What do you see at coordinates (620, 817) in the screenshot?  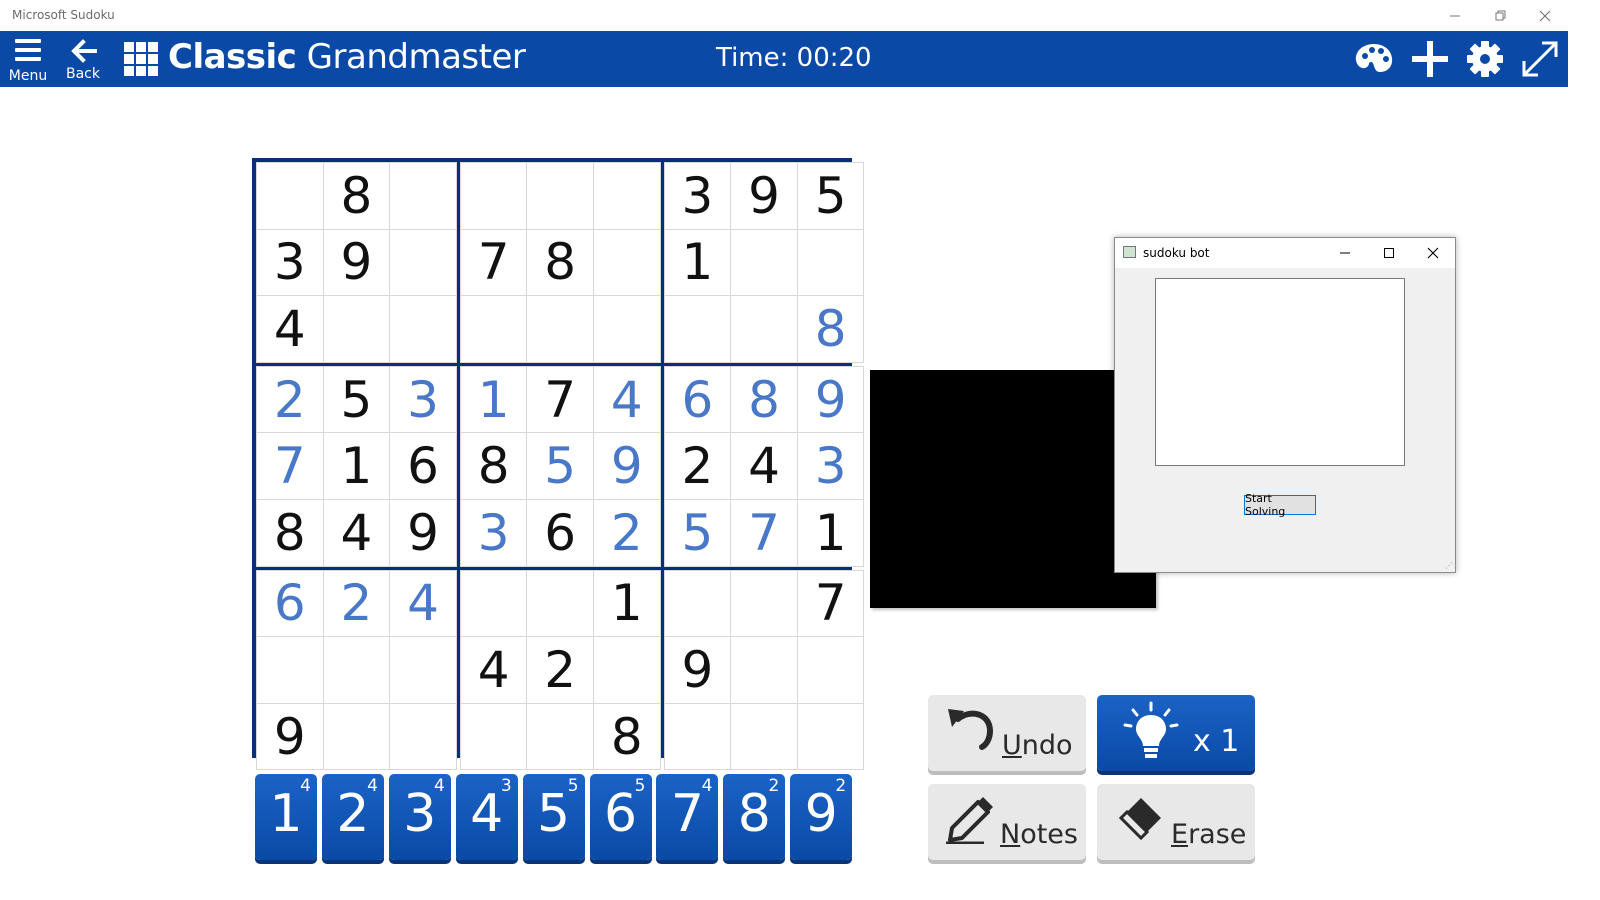 I see `number-key-6: 65` at bounding box center [620, 817].